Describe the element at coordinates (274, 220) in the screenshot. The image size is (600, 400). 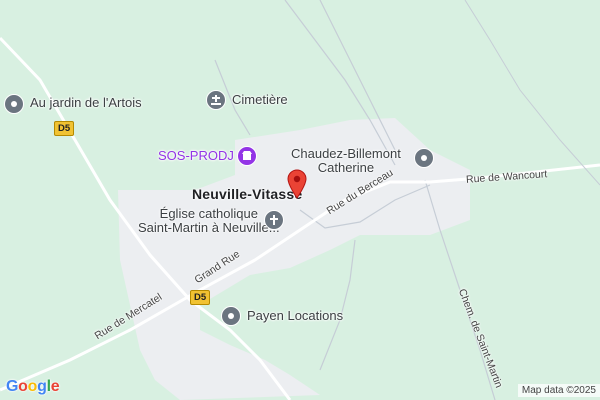
I see `church-icon` at that location.